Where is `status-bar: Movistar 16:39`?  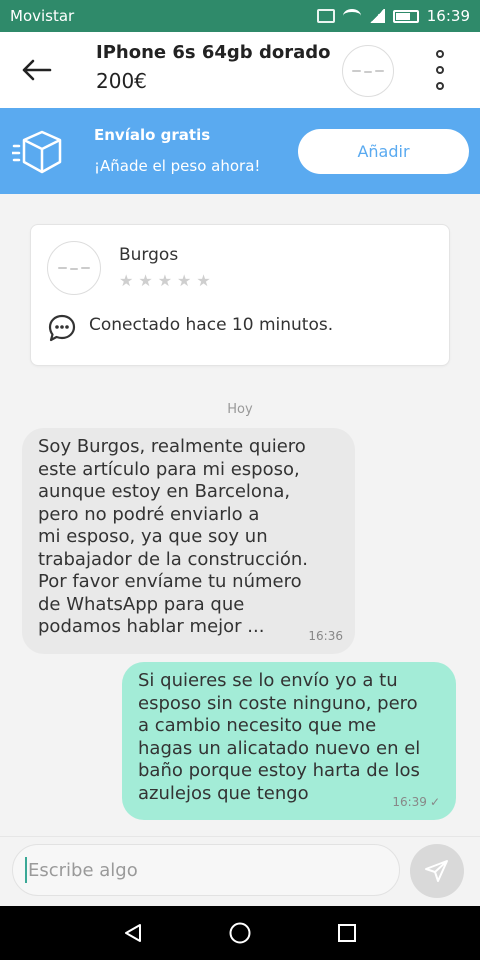 status-bar: Movistar 16:39 is located at coordinates (240, 16).